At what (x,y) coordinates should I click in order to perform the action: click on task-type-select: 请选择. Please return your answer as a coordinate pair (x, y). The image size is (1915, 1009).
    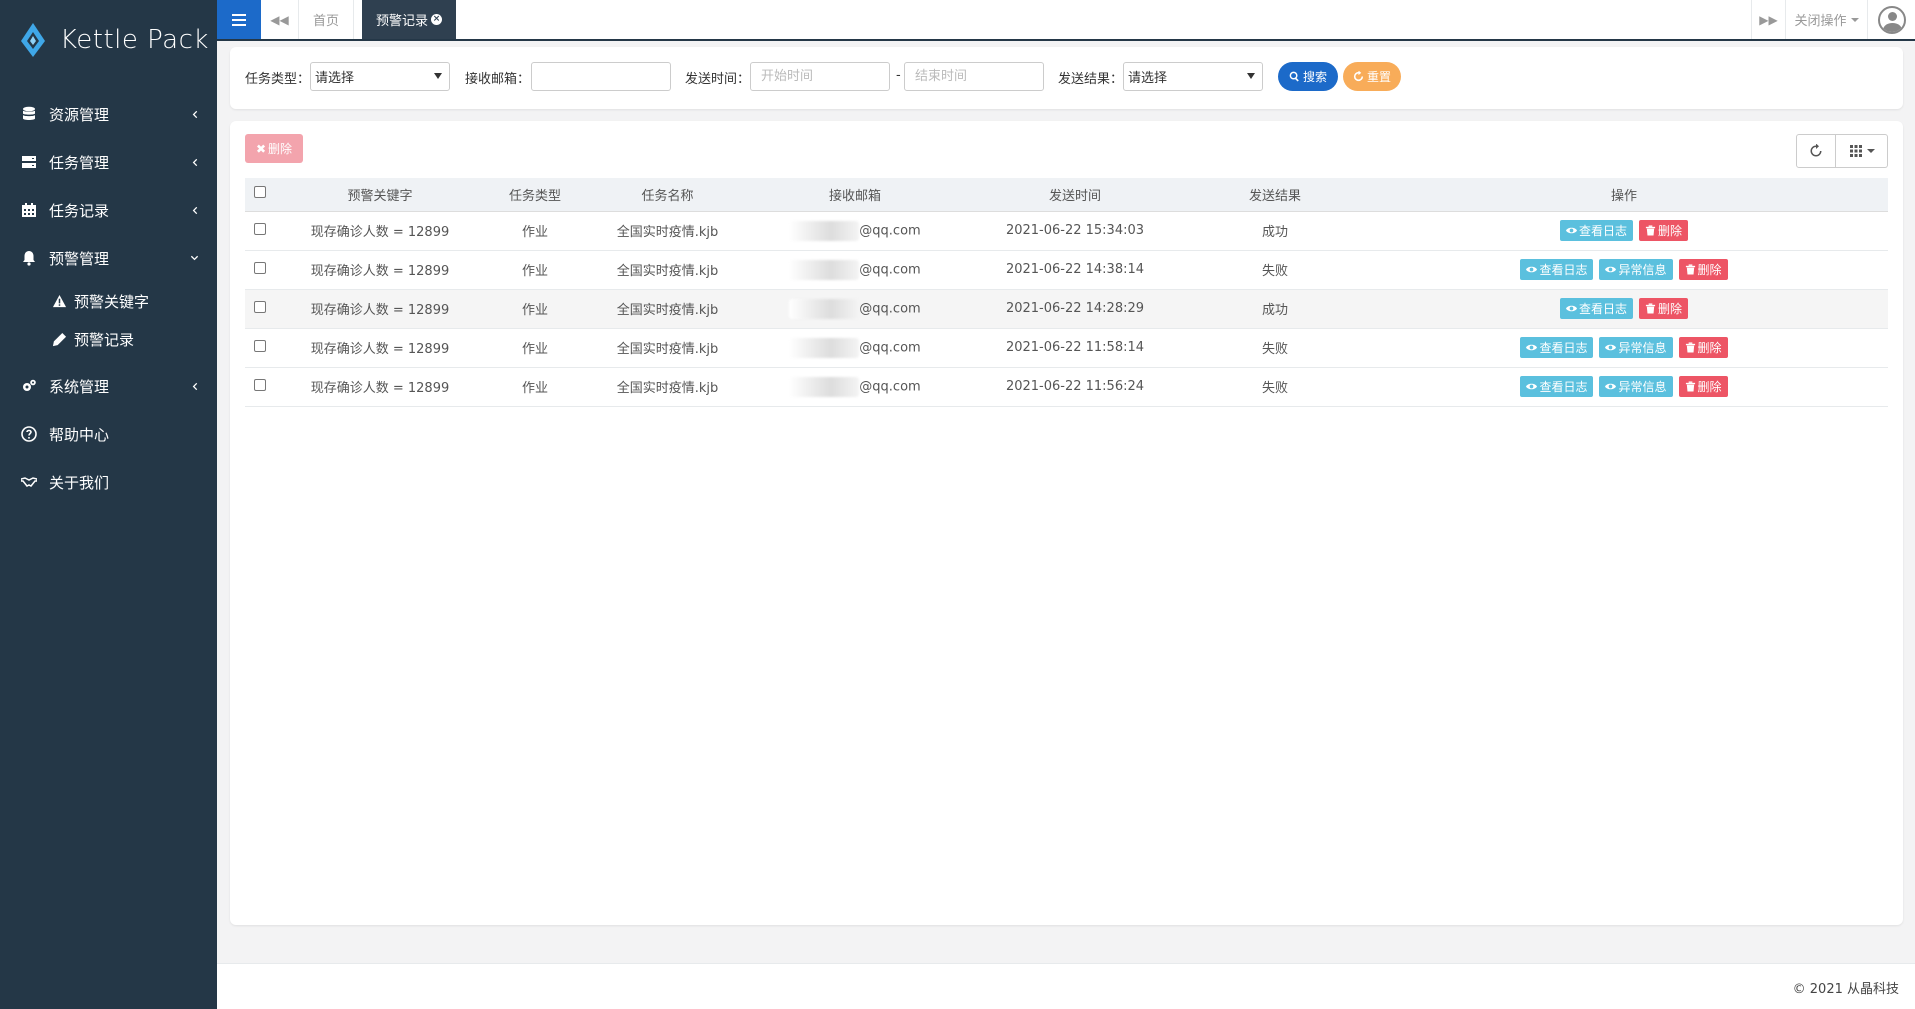
    Looking at the image, I should click on (380, 76).